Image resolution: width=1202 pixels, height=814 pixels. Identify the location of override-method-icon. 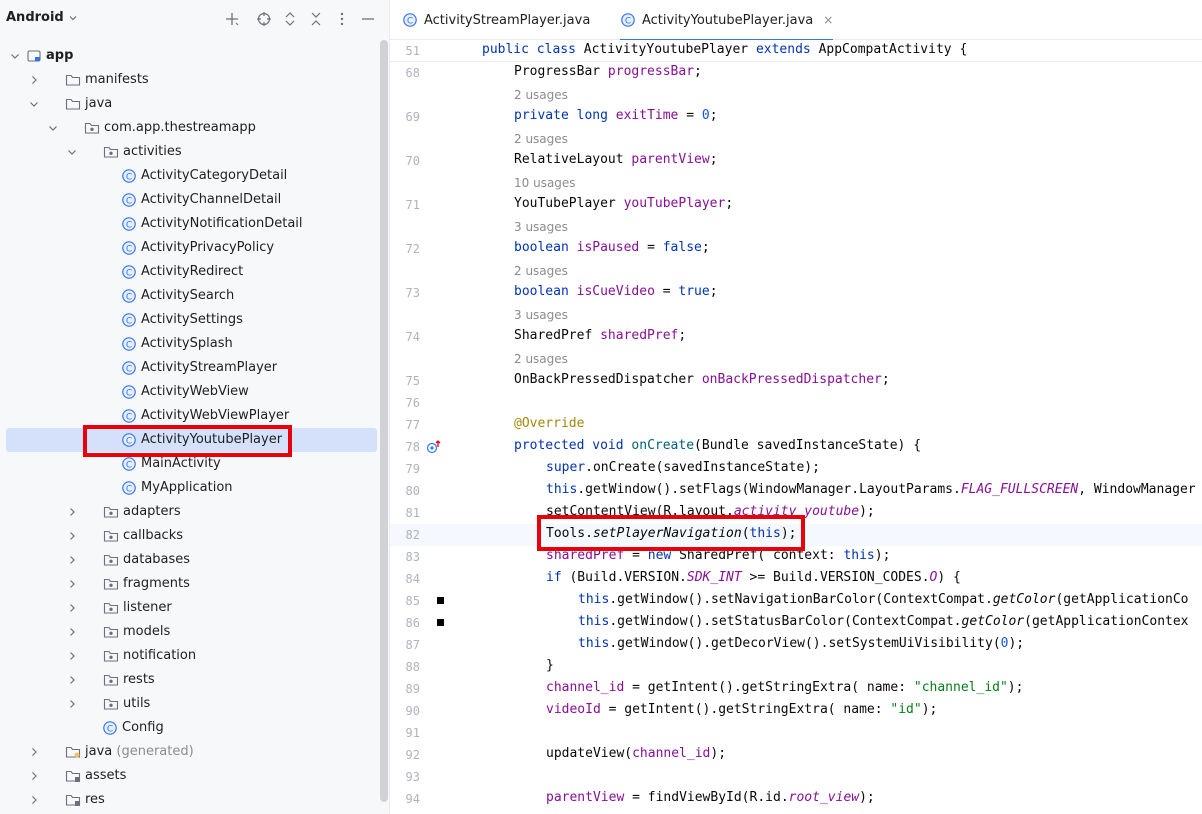
(434, 447).